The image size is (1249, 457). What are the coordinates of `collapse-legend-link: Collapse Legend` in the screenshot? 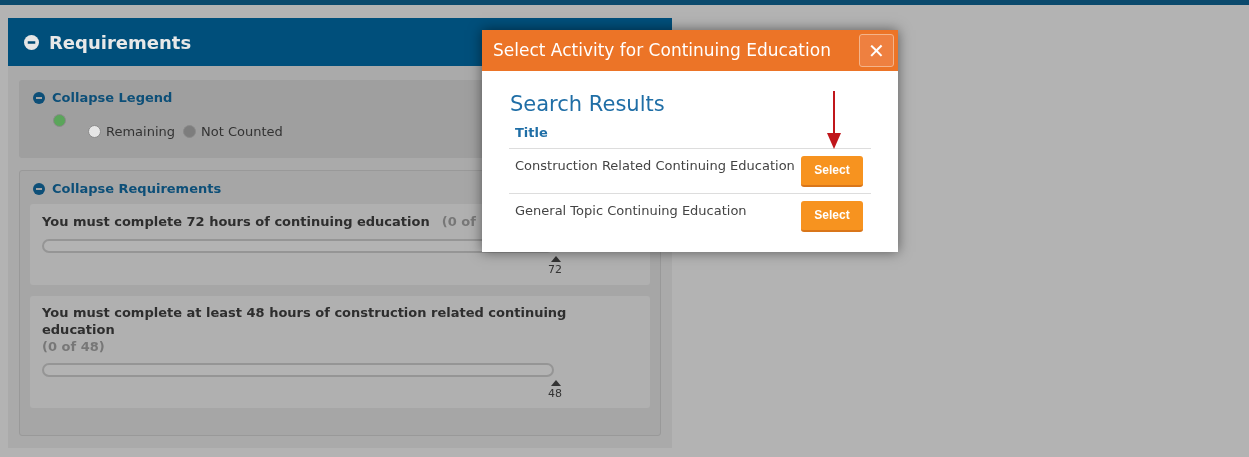 It's located at (103, 98).